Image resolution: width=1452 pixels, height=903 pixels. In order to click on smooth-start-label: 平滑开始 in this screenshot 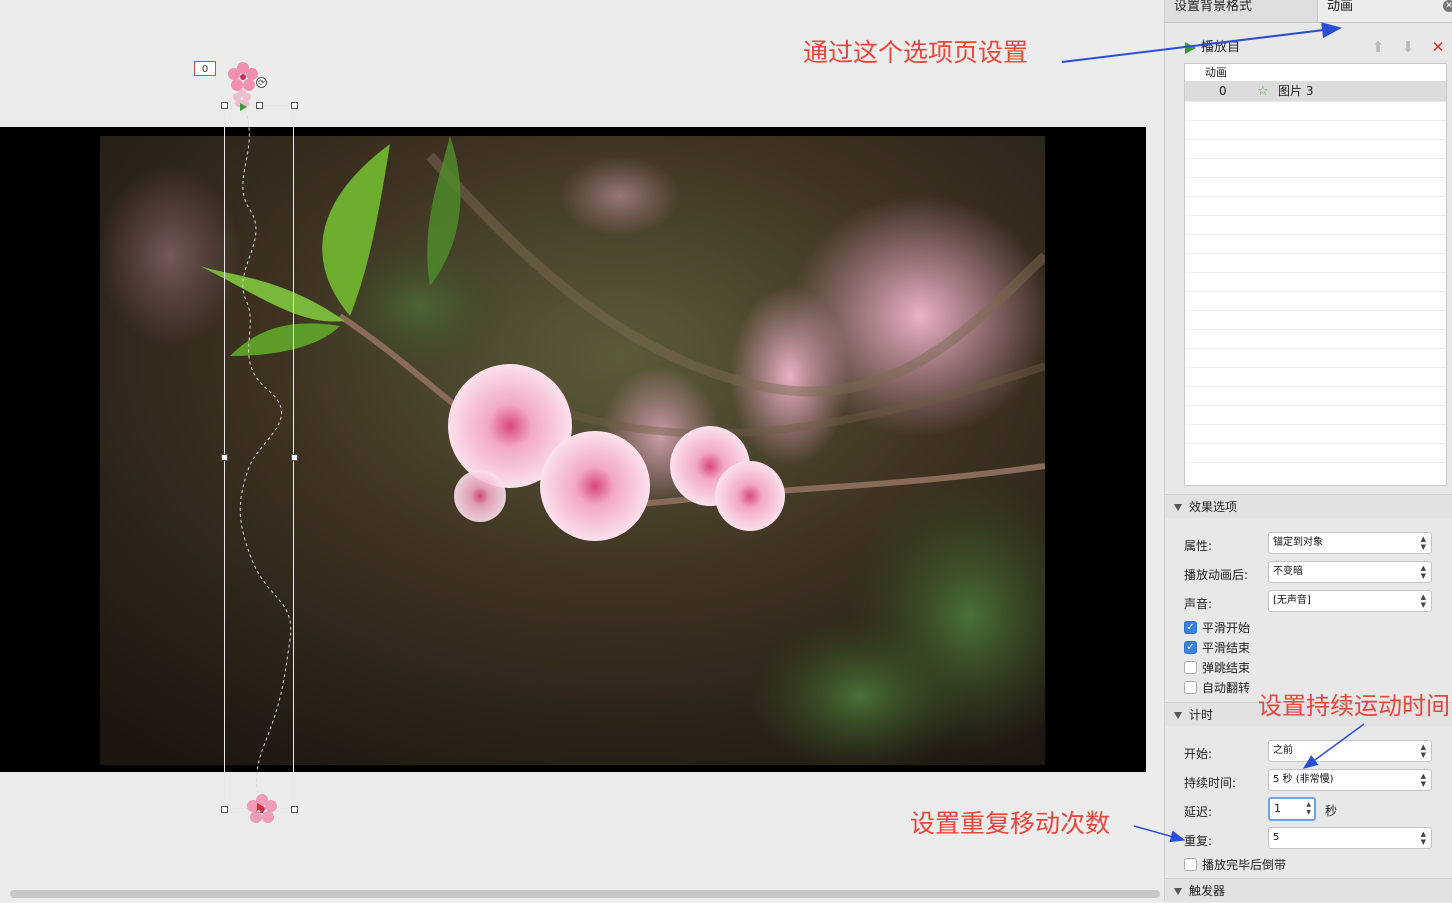, I will do `click(1226, 628)`.